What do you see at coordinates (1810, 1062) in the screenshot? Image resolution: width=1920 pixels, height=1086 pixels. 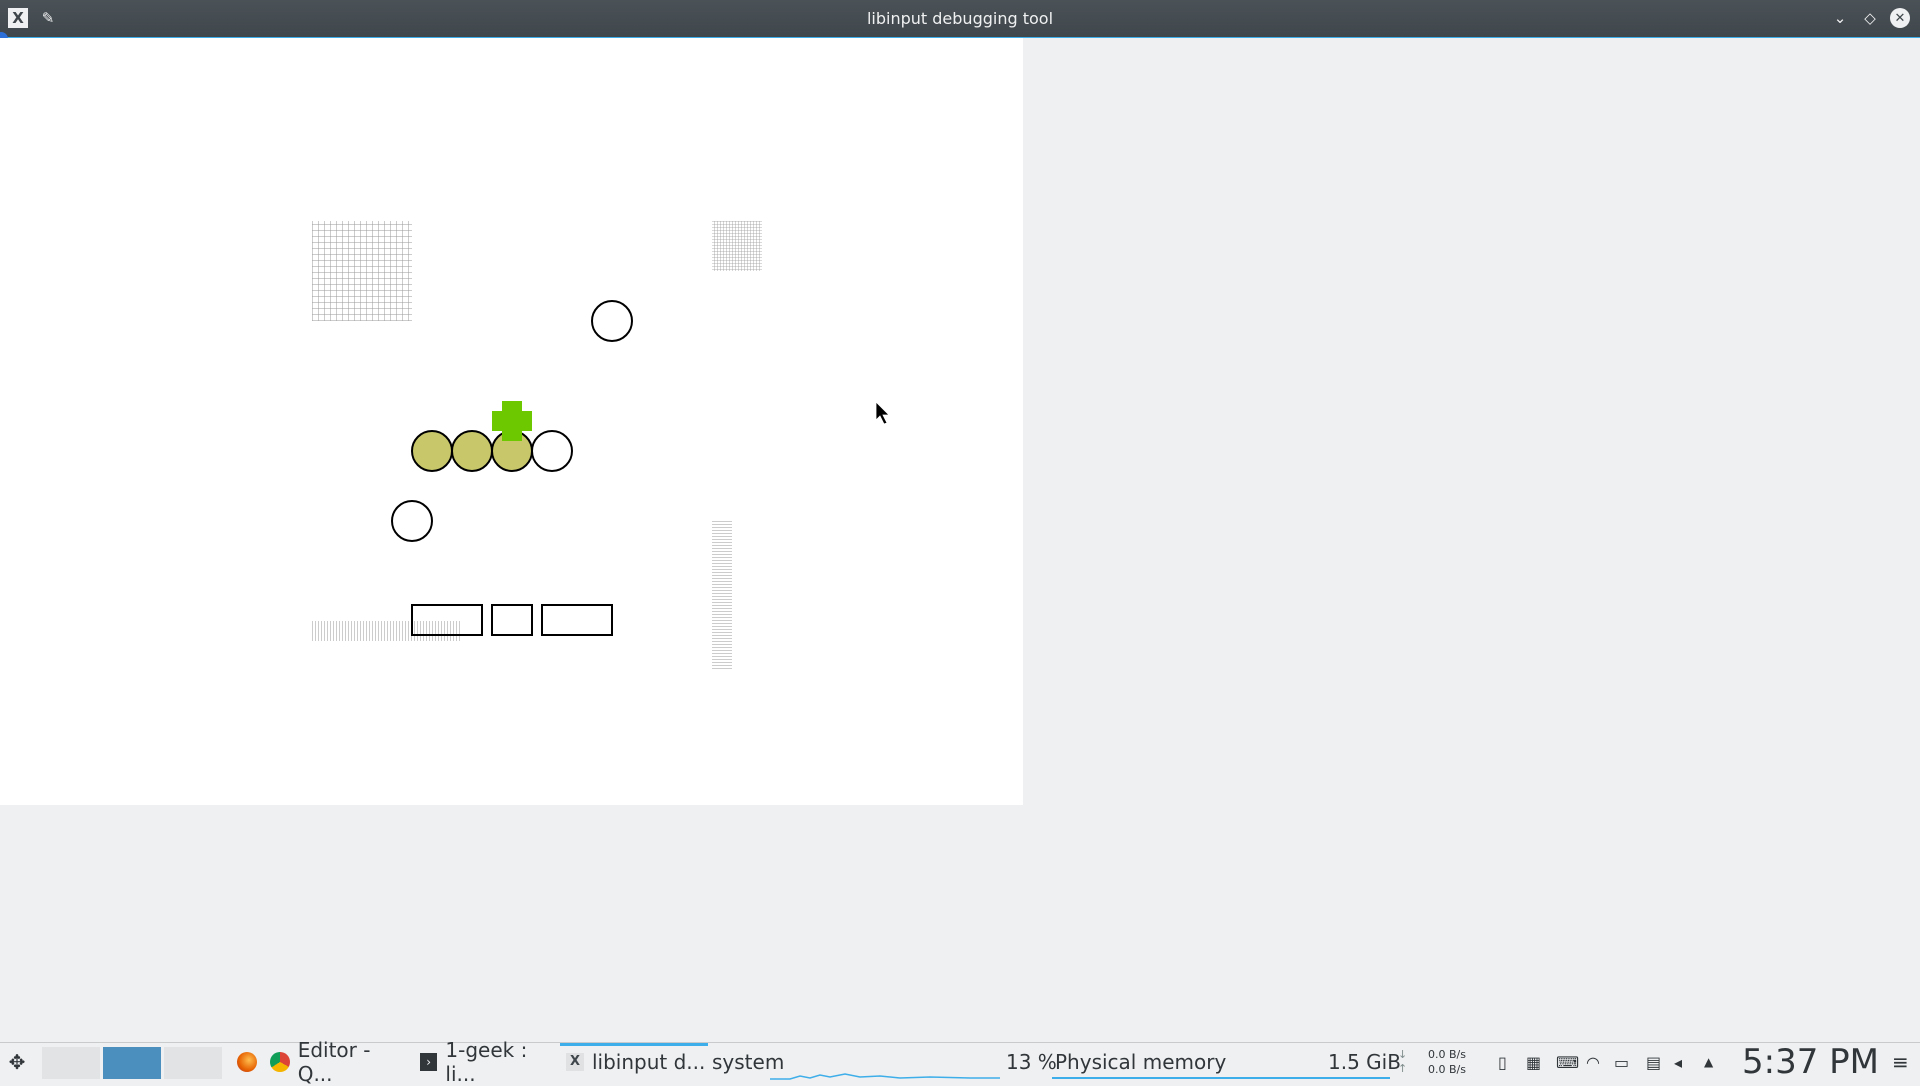 I see `digital-clock: 5:37 PM` at bounding box center [1810, 1062].